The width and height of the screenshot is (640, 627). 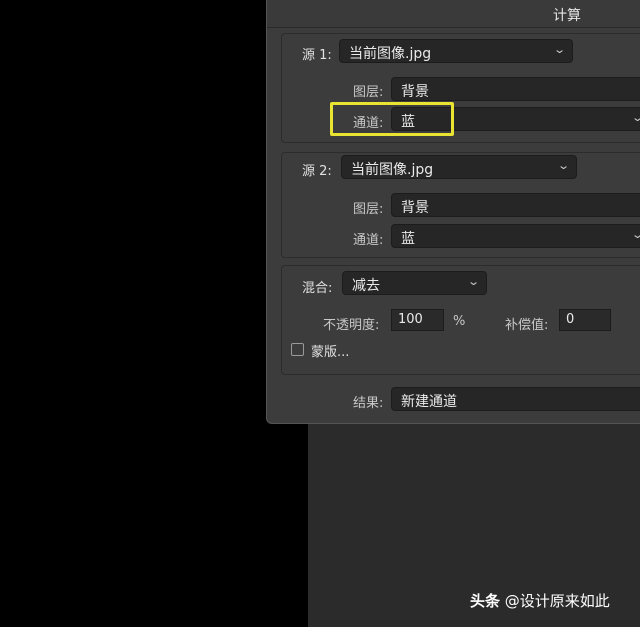 What do you see at coordinates (453, 14) in the screenshot?
I see `dialog-titlebar: 计算` at bounding box center [453, 14].